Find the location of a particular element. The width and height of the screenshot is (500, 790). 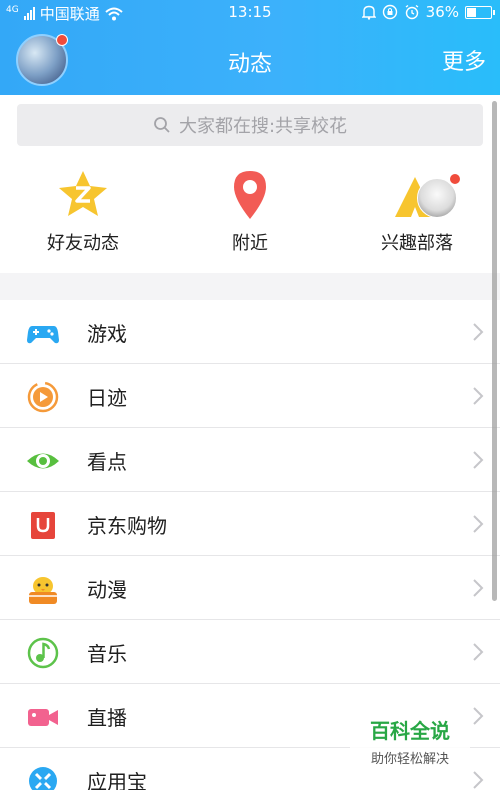

watermark: 百科全说 助你轻松解决 is located at coordinates (410, 737).